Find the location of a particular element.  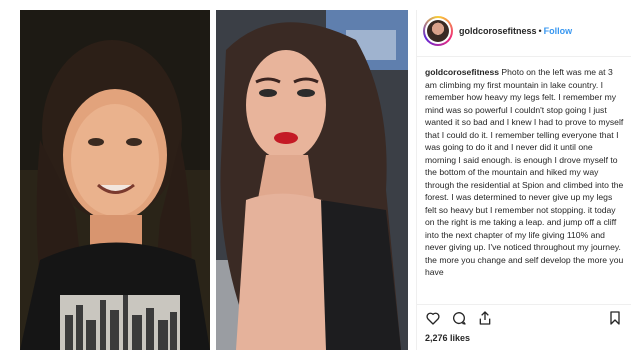

comment-icon is located at coordinates (459, 318).